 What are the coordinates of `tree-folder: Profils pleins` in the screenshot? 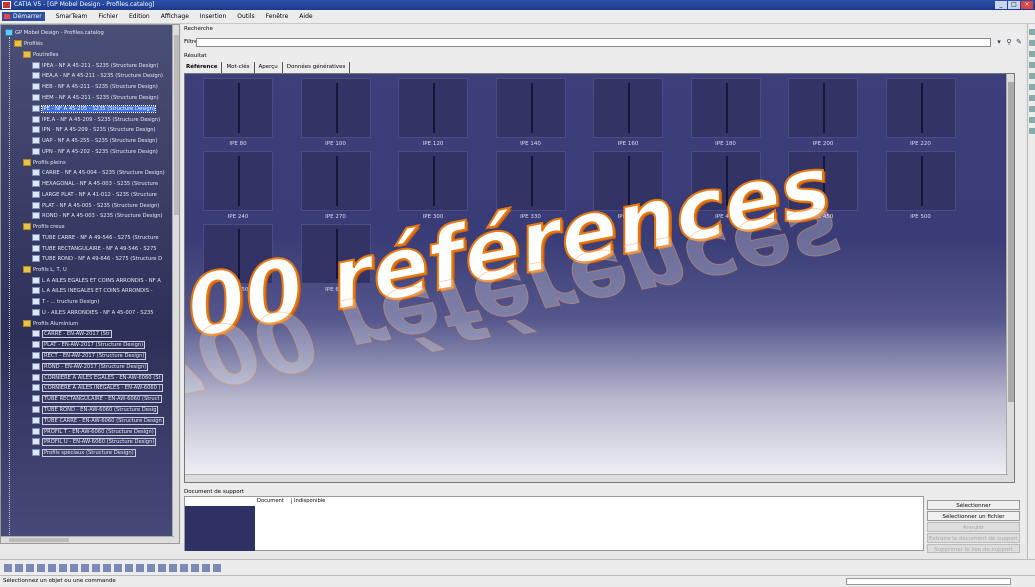 It's located at (44, 163).